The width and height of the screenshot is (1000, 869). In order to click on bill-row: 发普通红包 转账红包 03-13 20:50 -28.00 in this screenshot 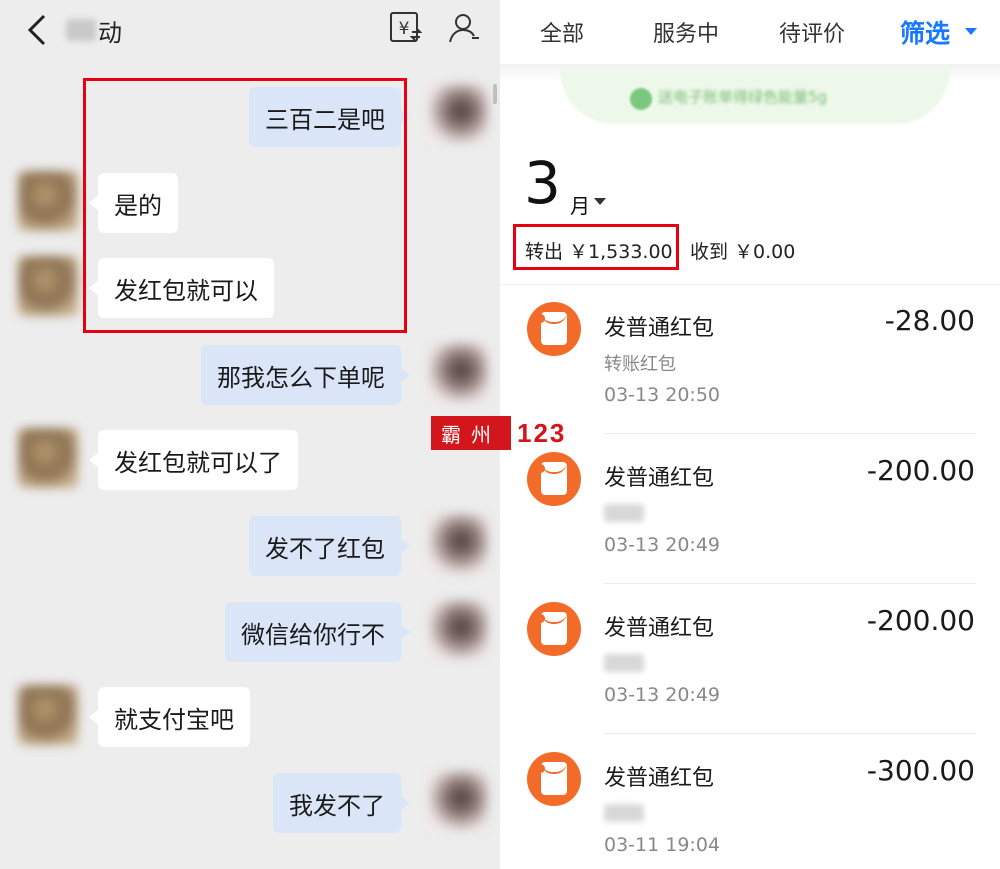, I will do `click(750, 359)`.